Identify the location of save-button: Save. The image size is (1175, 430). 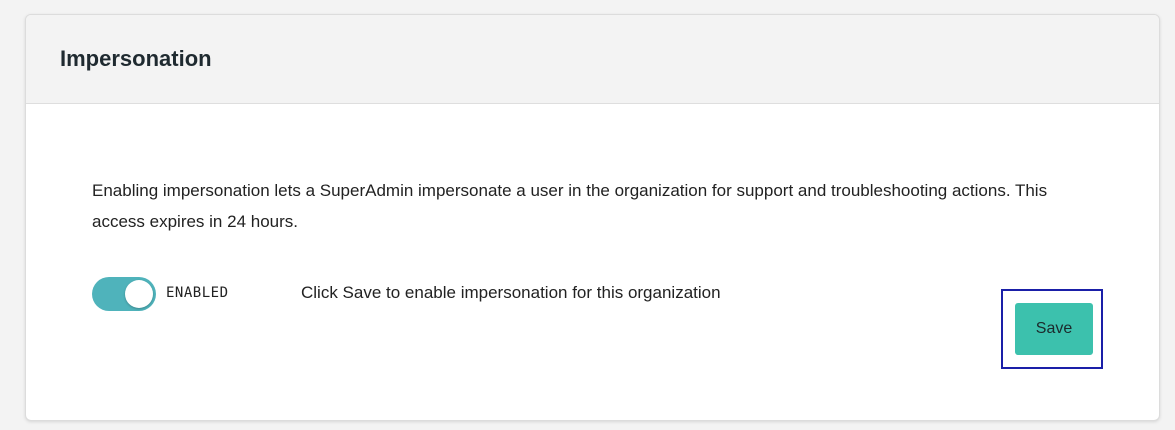
(1054, 329).